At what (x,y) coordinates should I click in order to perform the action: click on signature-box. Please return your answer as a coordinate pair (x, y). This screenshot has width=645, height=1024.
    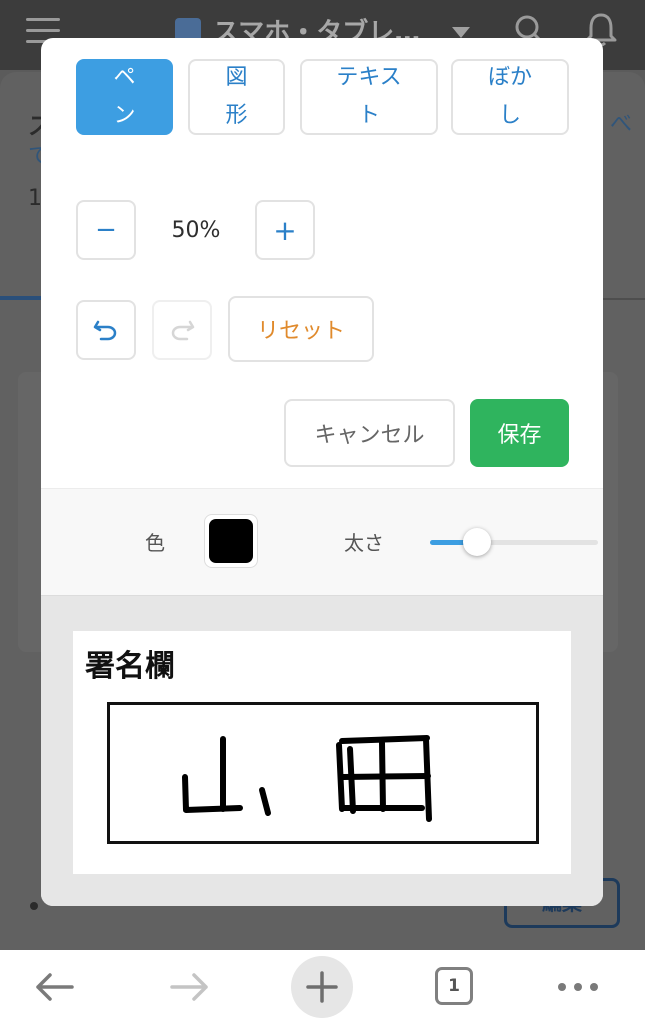
    Looking at the image, I should click on (323, 773).